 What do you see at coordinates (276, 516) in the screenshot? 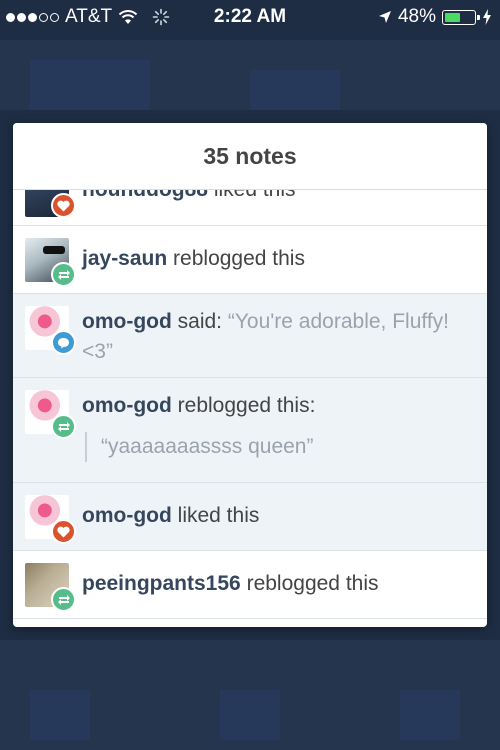
I see `note-text: omo-god liked this` at bounding box center [276, 516].